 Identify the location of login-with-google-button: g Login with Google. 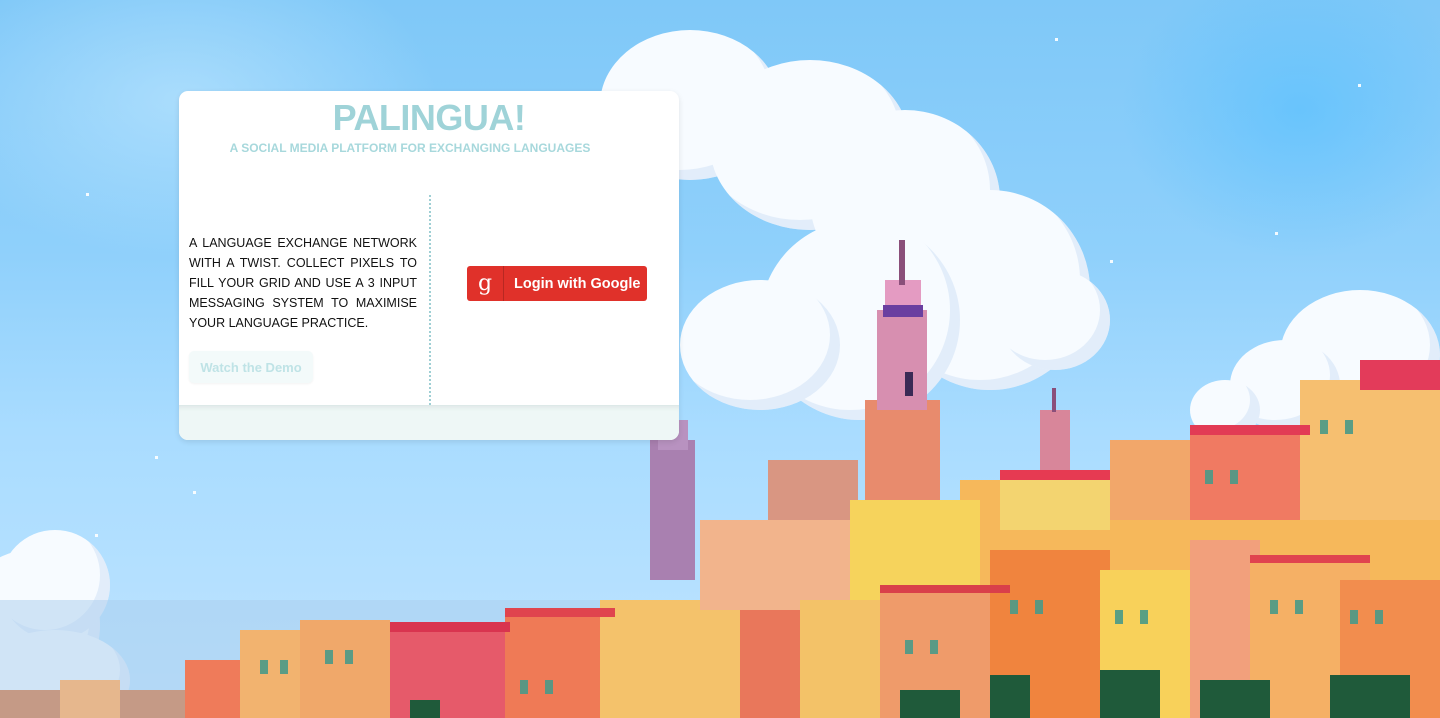
(557, 283).